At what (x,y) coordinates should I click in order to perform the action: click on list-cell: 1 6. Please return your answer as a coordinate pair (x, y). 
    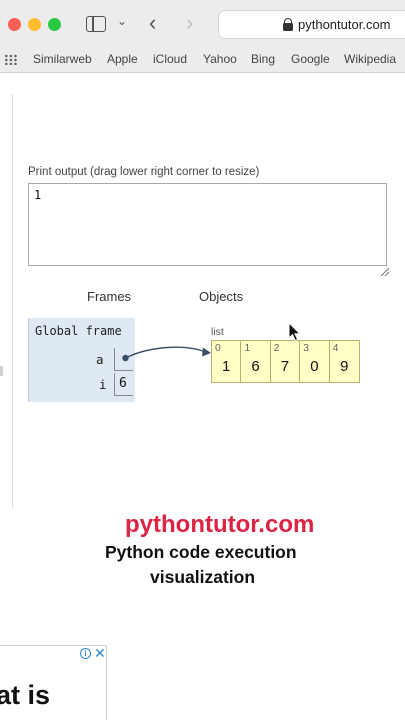
    Looking at the image, I should click on (256, 361).